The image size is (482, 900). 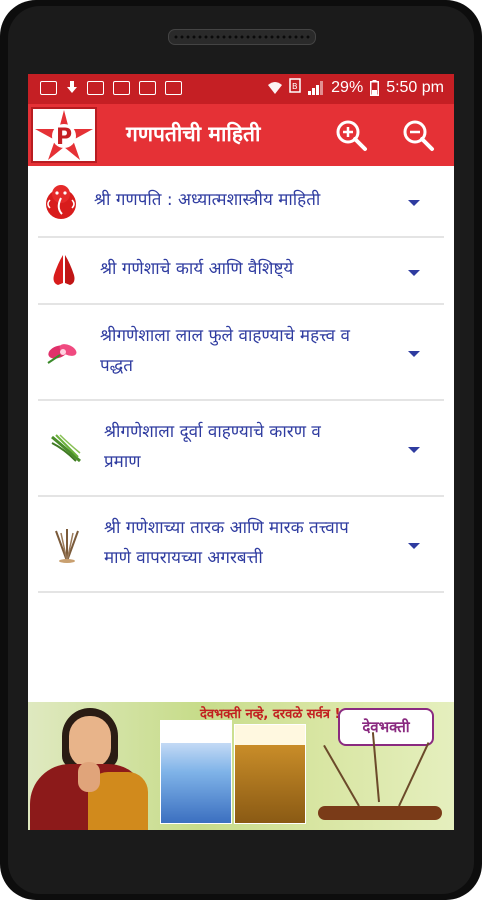 I want to click on app-logo: P, so click(x=64, y=135).